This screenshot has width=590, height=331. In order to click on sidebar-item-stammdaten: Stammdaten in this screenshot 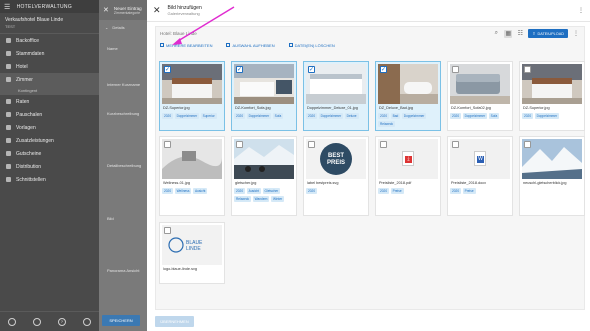, I will do `click(49, 53)`.